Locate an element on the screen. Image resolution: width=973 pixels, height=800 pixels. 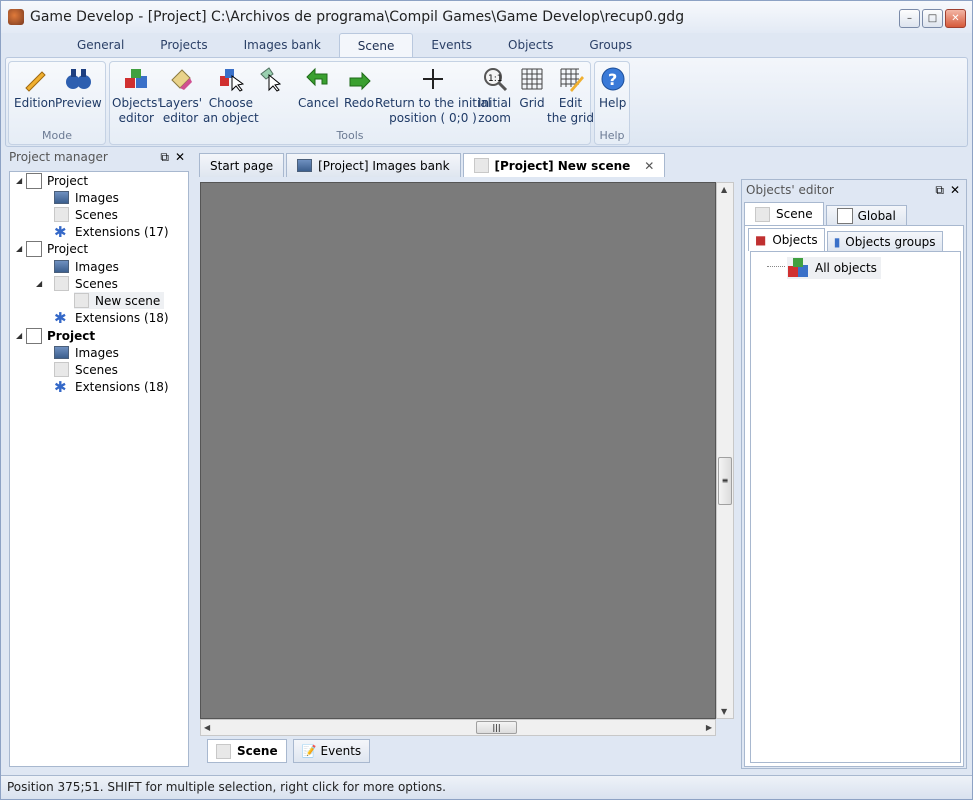
ribbon-tab-objects: Objects is located at coordinates (530, 45).